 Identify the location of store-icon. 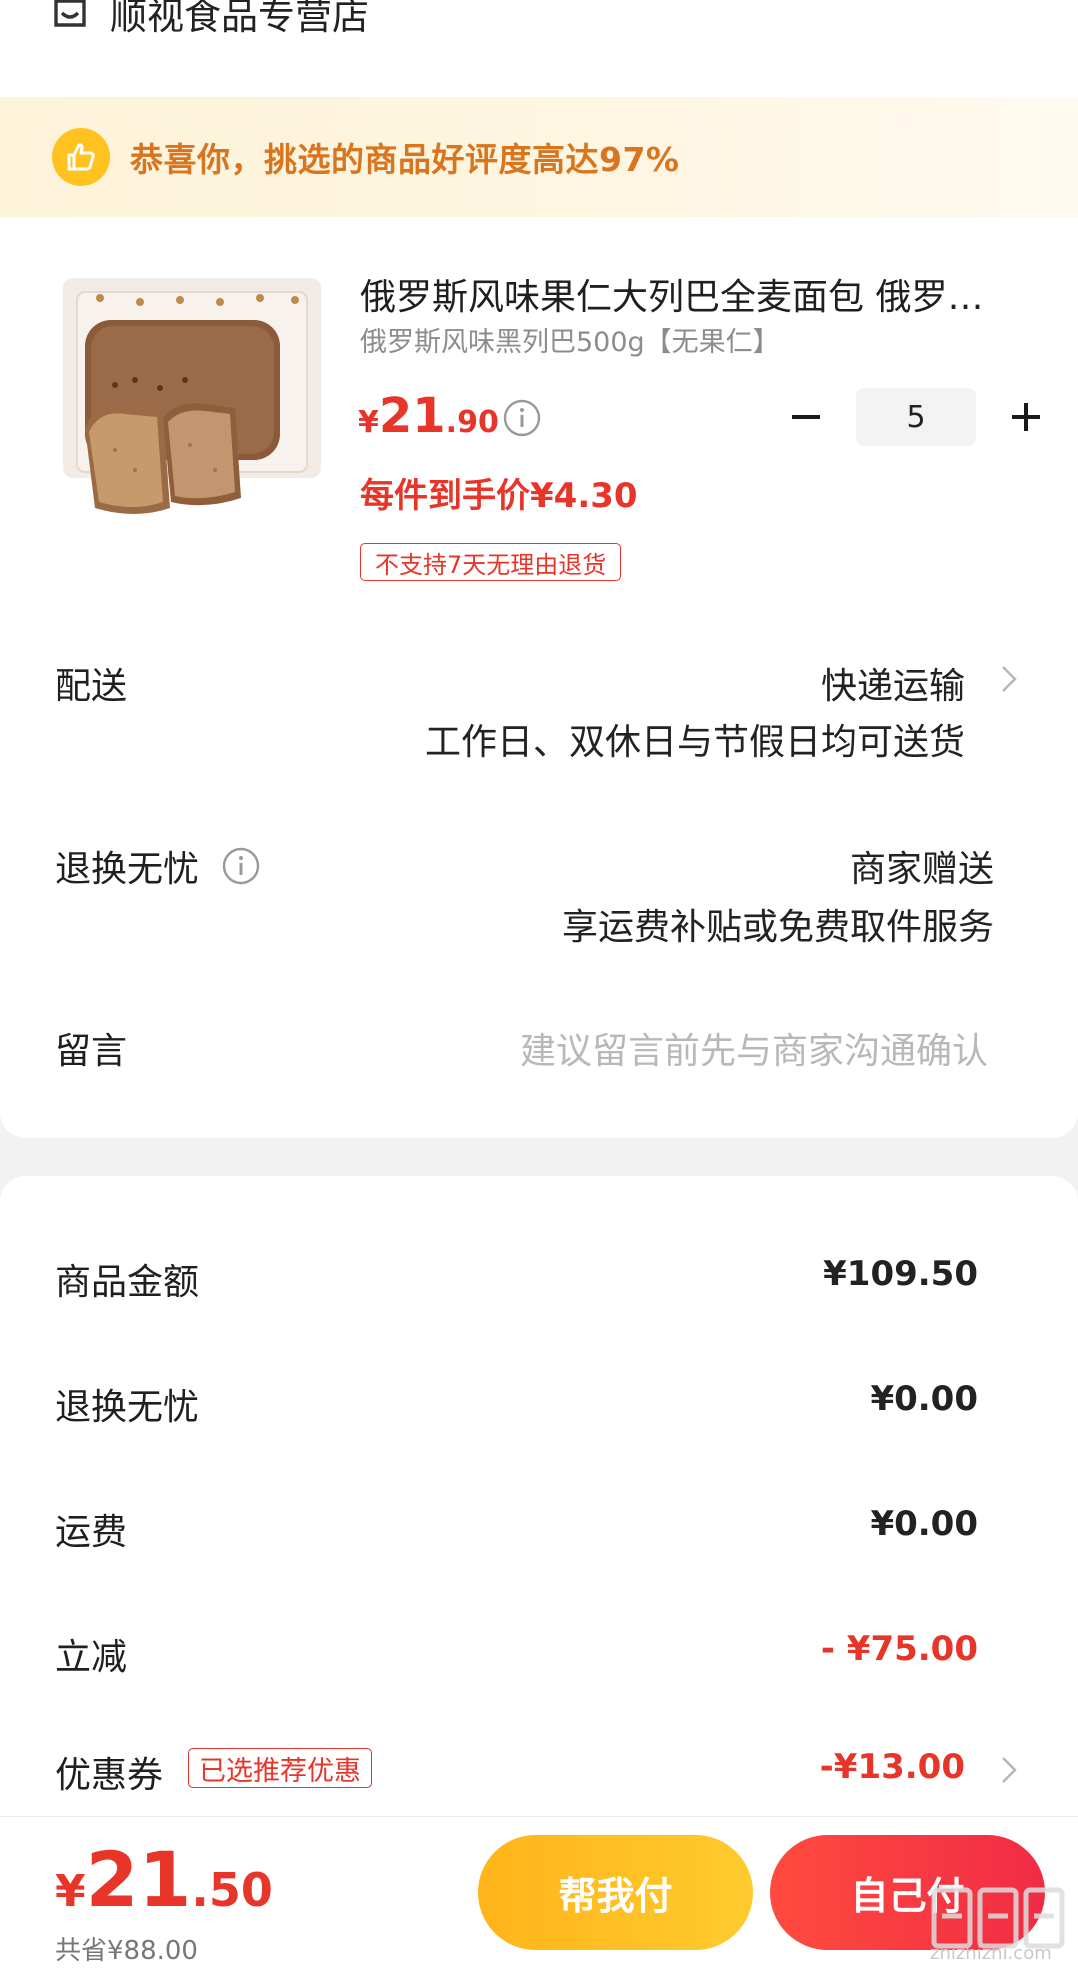
(70, 13).